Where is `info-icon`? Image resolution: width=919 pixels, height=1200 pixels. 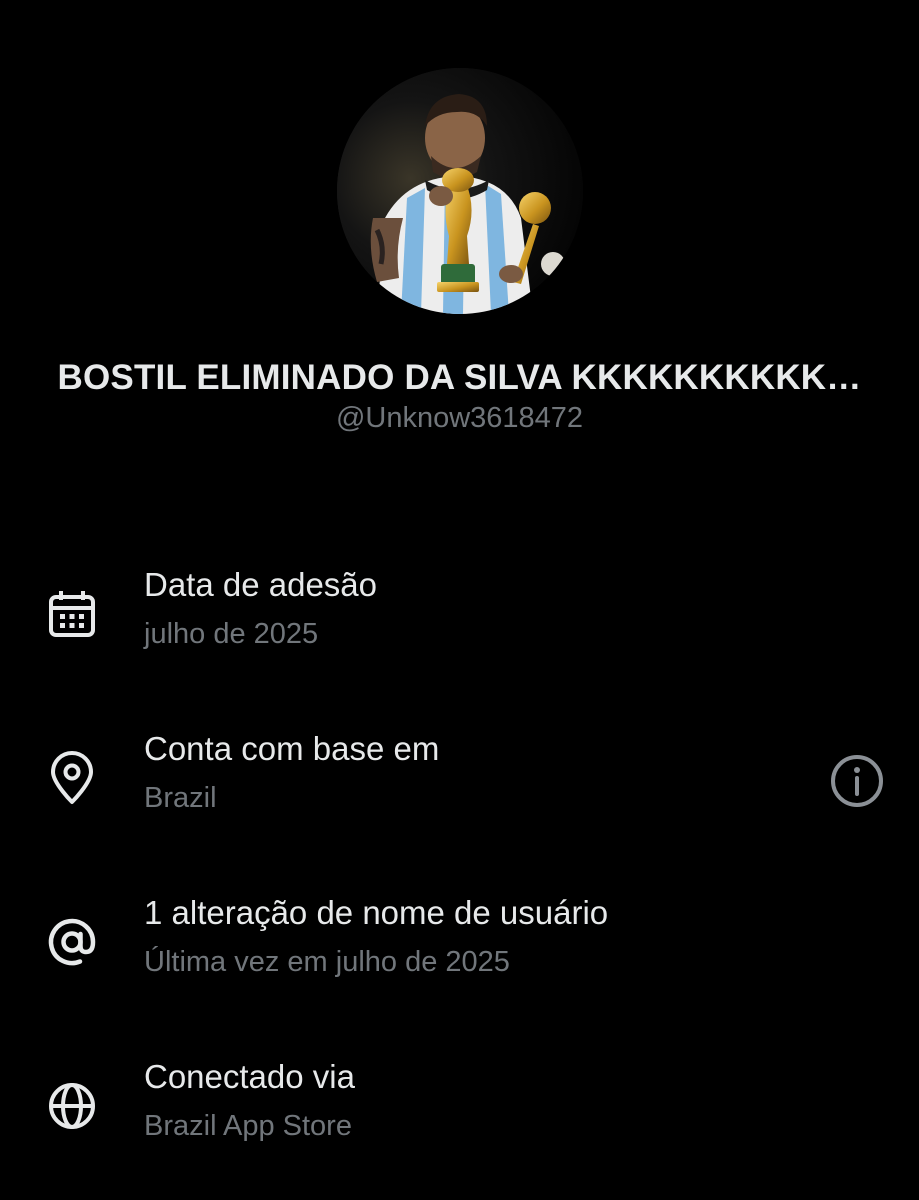 info-icon is located at coordinates (857, 781).